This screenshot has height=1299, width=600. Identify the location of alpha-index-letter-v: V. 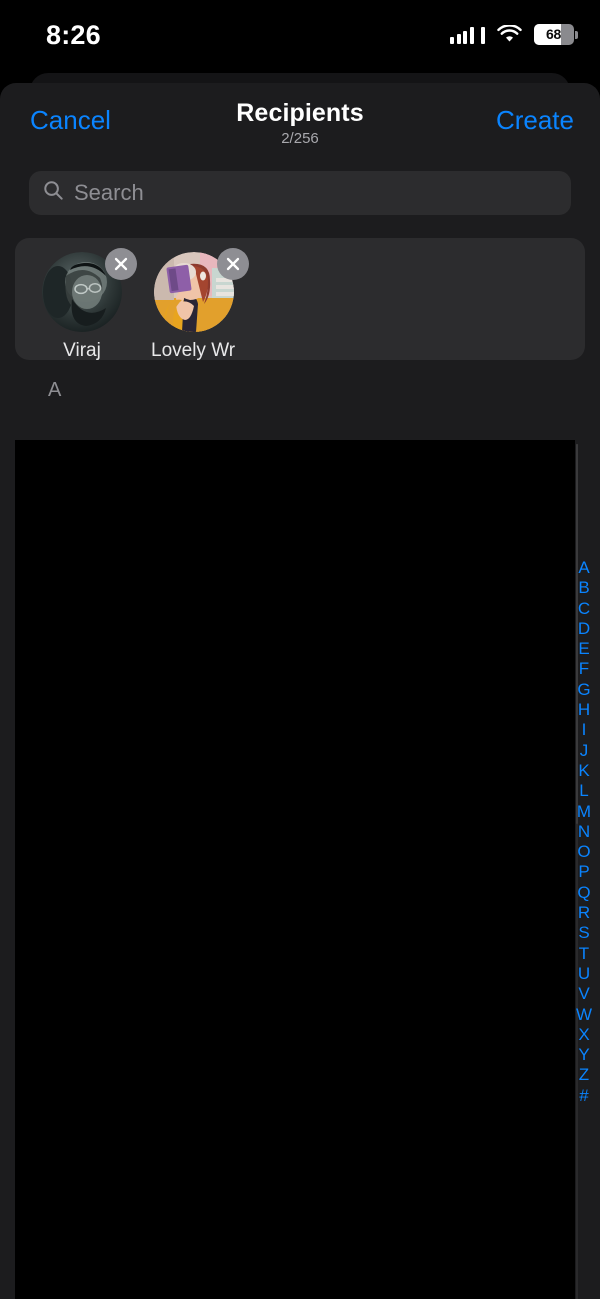
(584, 994).